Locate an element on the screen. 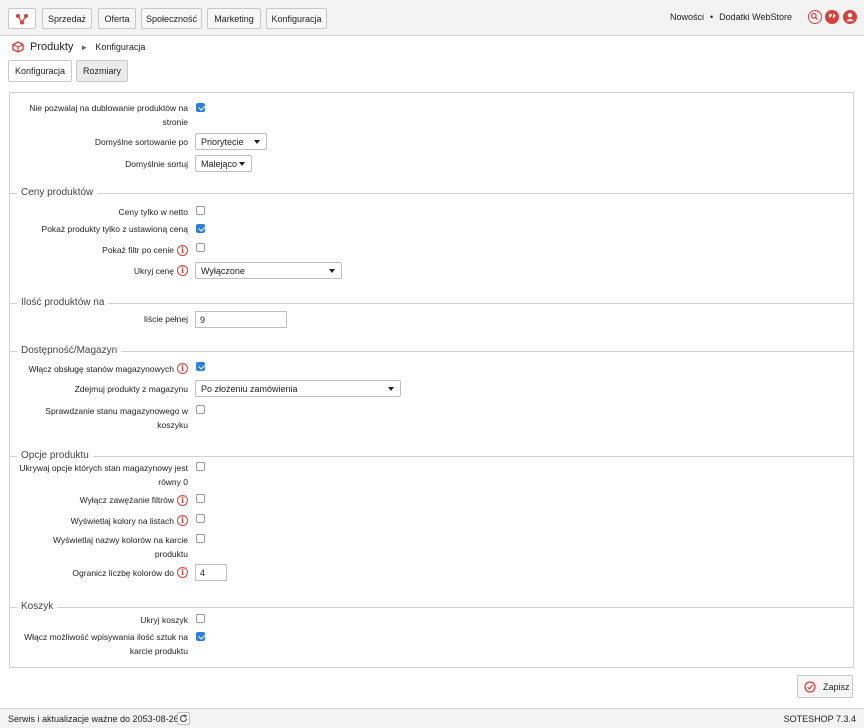 The height and width of the screenshot is (728, 864). tab-konfiguracja: Konfiguracja is located at coordinates (40, 71).